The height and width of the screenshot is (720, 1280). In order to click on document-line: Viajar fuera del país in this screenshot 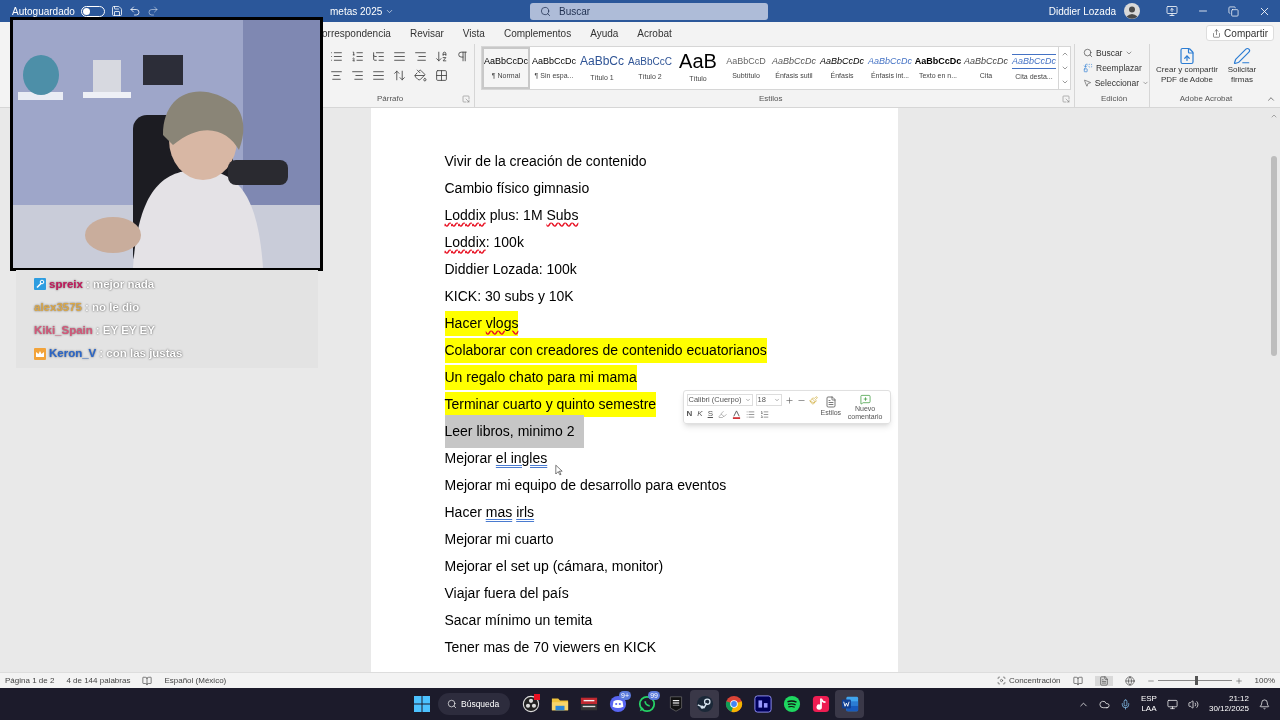, I will do `click(506, 593)`.